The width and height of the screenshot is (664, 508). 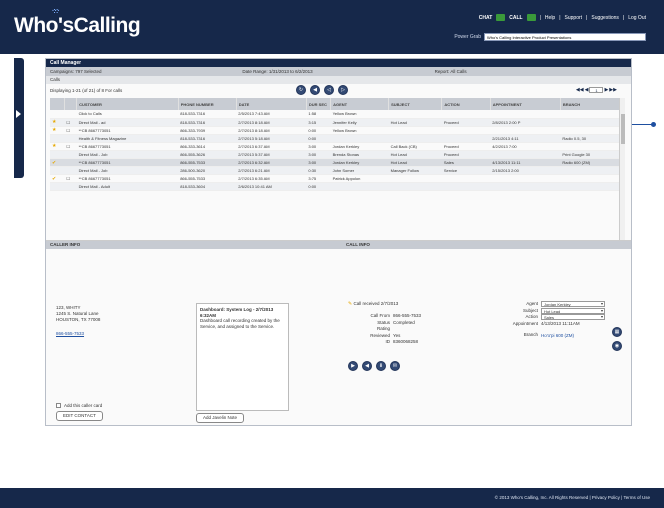 I want to click on column-header: DUR SEC, so click(x=319, y=104).